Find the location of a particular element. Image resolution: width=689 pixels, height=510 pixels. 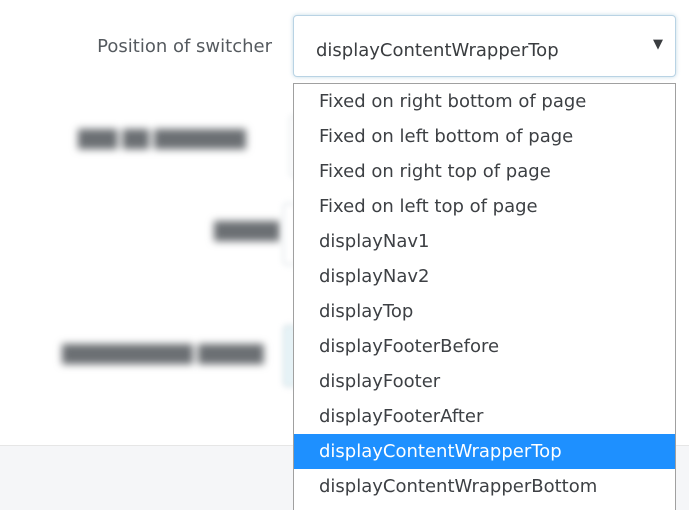

option-fixed-left-bottom: Fixed on left bottom of page is located at coordinates (484, 136).